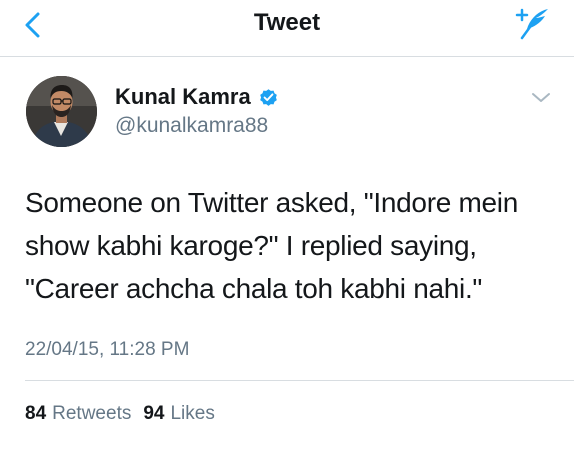 This screenshot has height=451, width=574. Describe the element at coordinates (251, 245) in the screenshot. I see `tweet-text-line: show kabhi karoge?" I replied saying,` at that location.